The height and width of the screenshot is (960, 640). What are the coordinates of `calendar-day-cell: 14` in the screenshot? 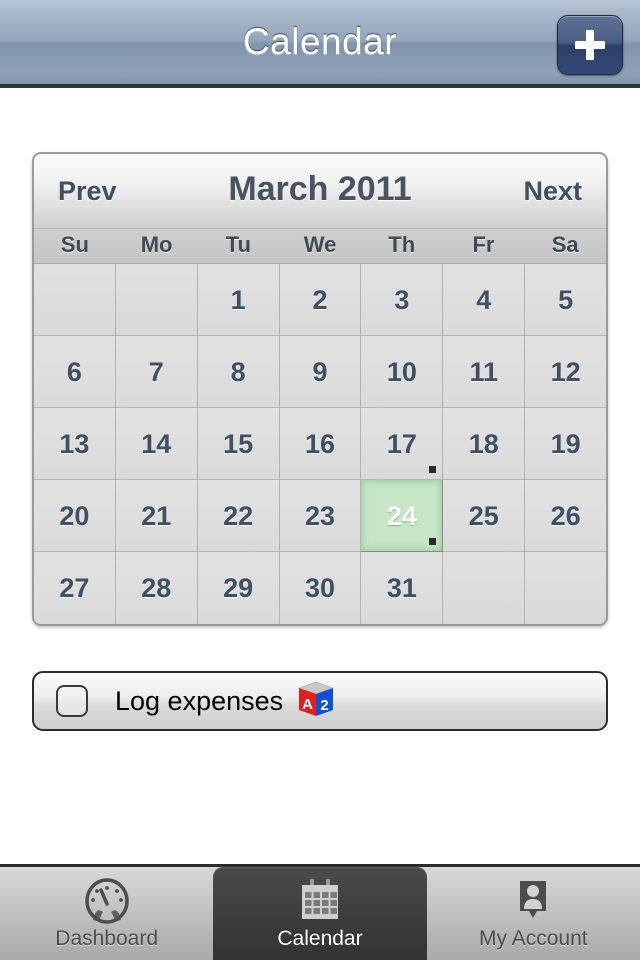 It's located at (156, 444).